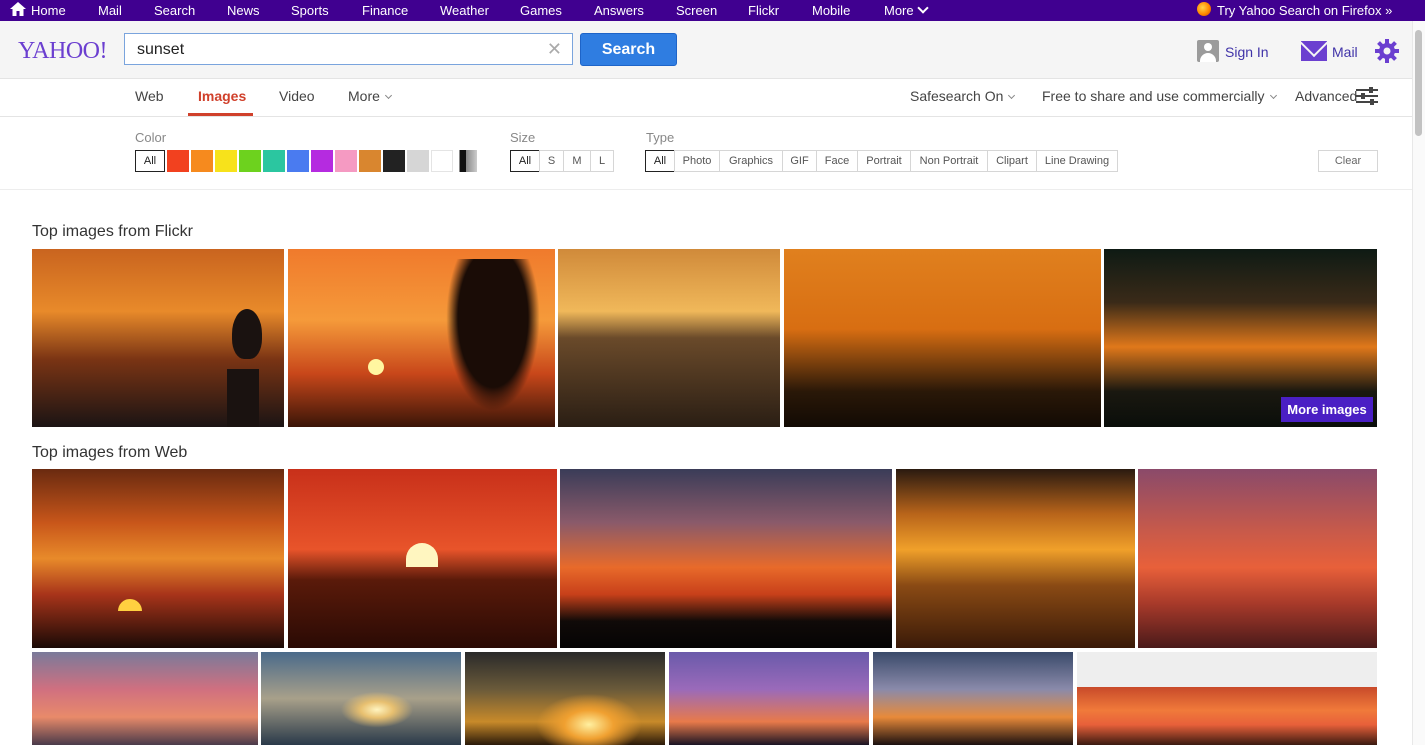 This screenshot has width=1425, height=745. Describe the element at coordinates (697, 161) in the screenshot. I see `type-photo-chip: Photo` at that location.